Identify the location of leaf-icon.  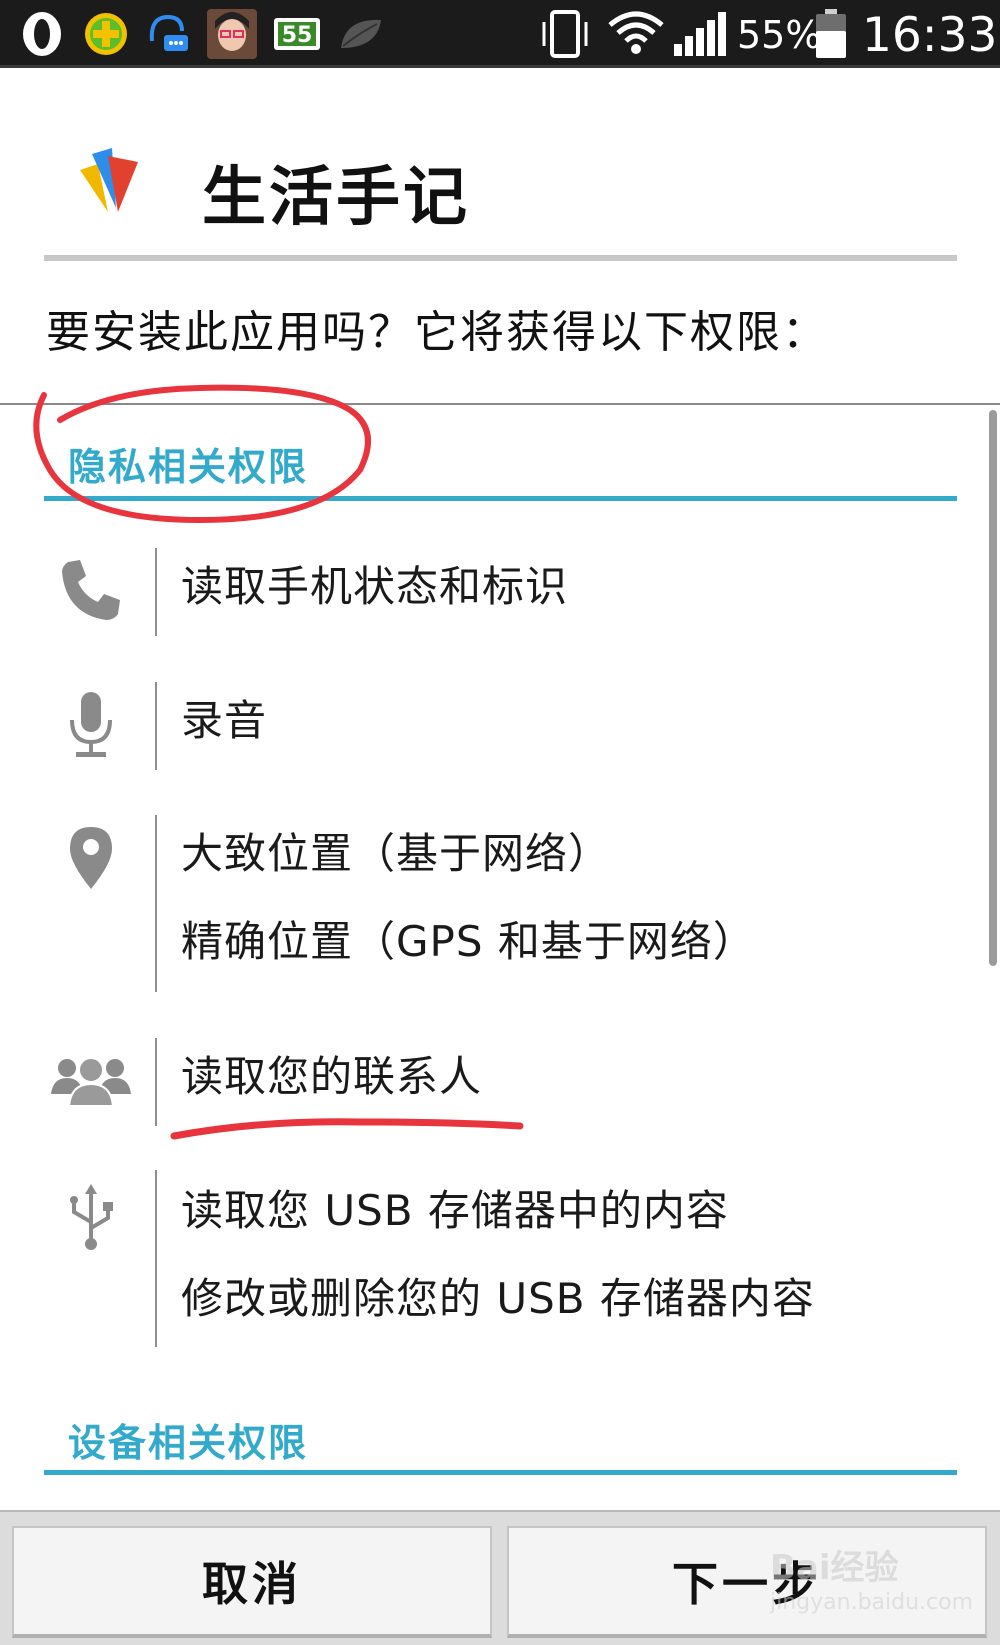
(361, 34).